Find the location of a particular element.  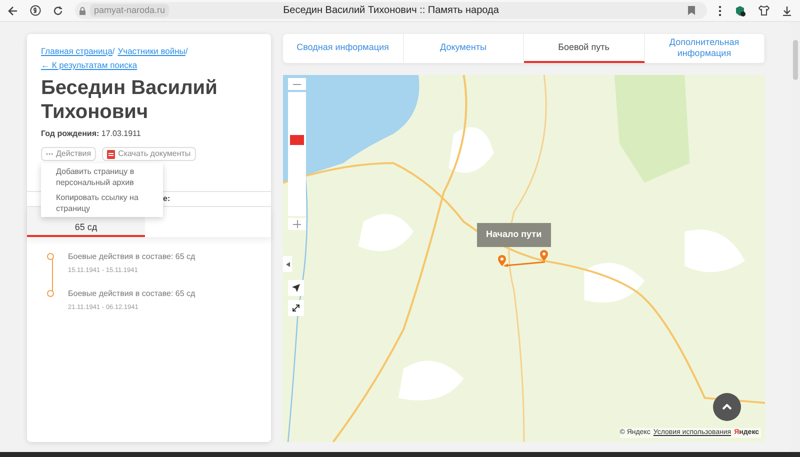

download-icon is located at coordinates (787, 11).